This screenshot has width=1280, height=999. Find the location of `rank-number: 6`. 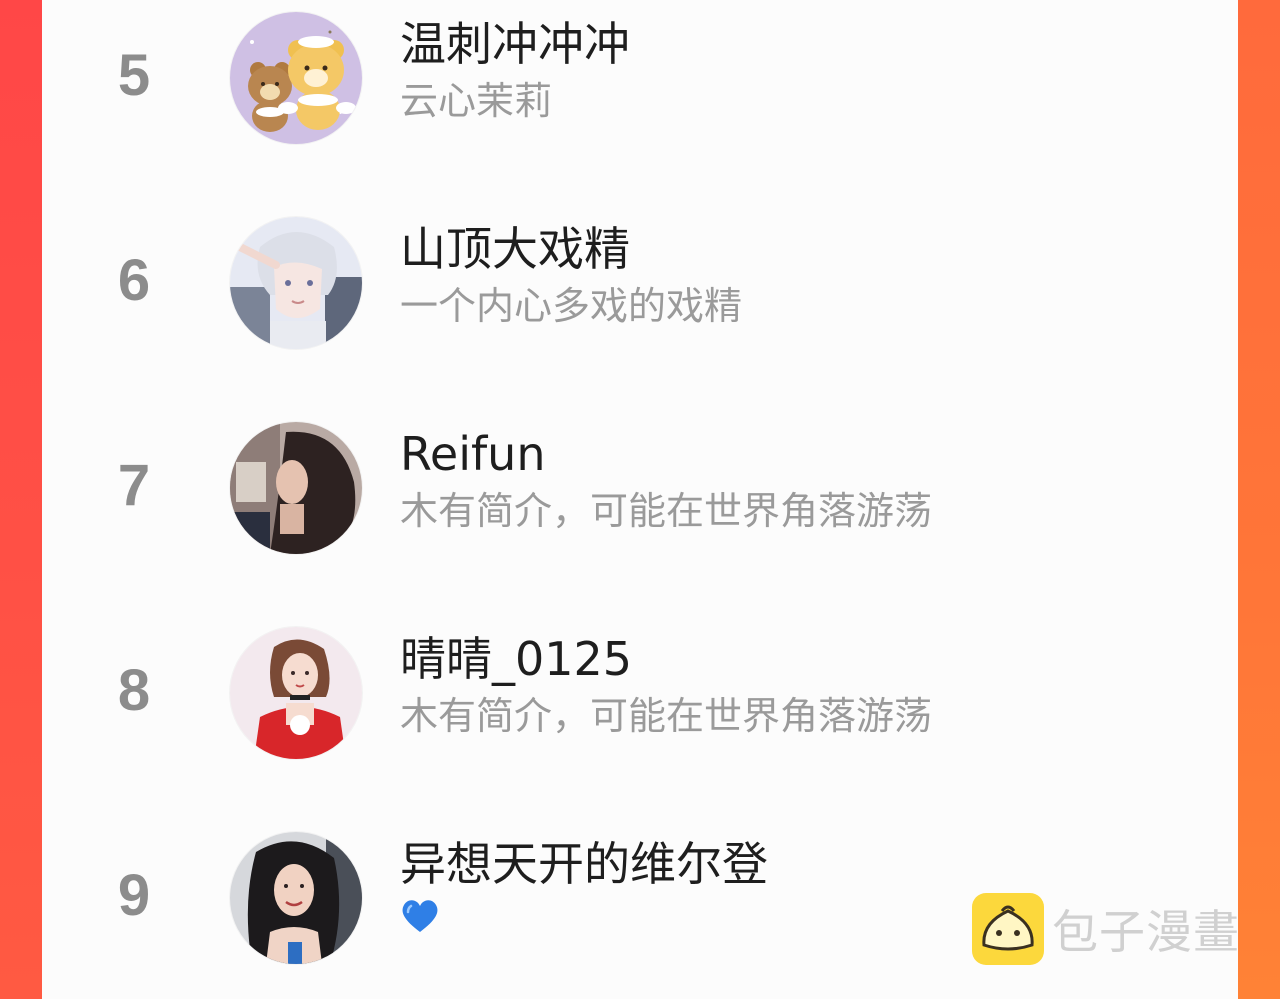

rank-number: 6 is located at coordinates (134, 280).